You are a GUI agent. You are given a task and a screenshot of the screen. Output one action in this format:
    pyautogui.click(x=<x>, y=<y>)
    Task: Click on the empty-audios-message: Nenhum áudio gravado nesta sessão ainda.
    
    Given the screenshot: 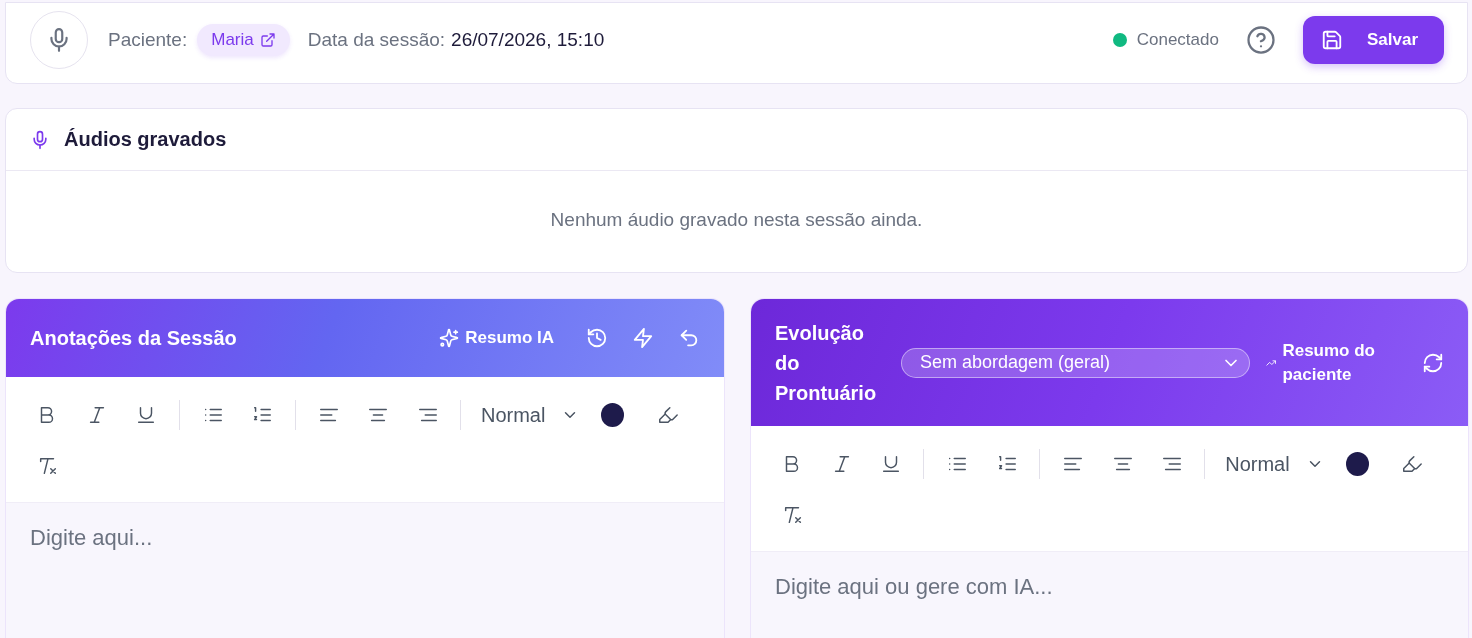 What is the action you would take?
    pyautogui.click(x=736, y=219)
    